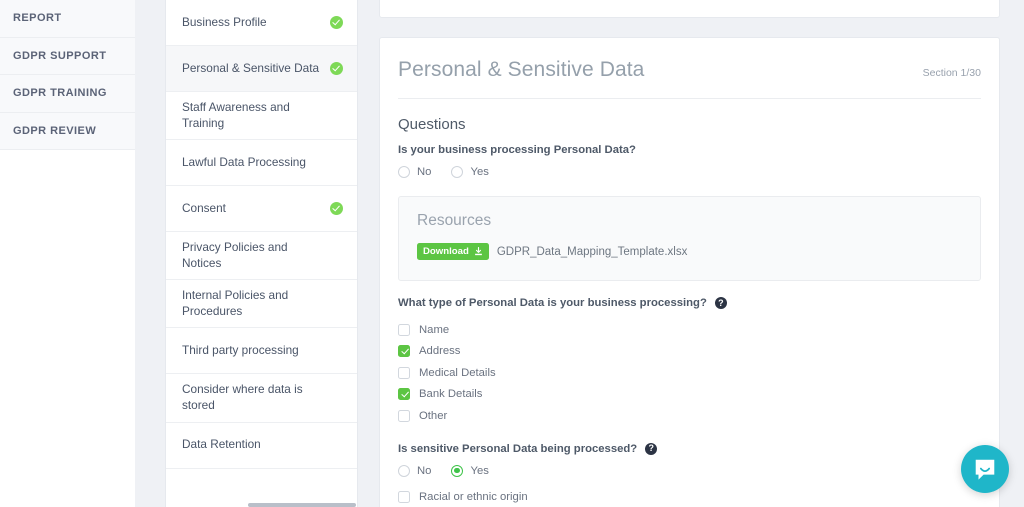 This screenshot has width=1024, height=507. I want to click on section-list-item-consider-where-data-is-stored: Consider where data is stored, so click(261, 398).